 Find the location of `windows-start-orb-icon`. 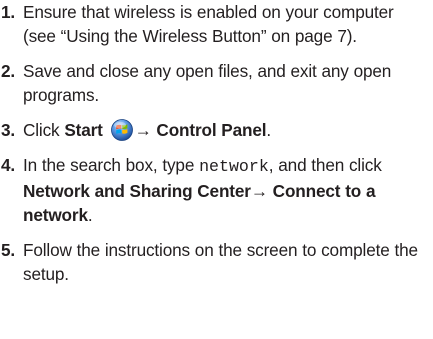

windows-start-orb-icon is located at coordinates (121, 130).